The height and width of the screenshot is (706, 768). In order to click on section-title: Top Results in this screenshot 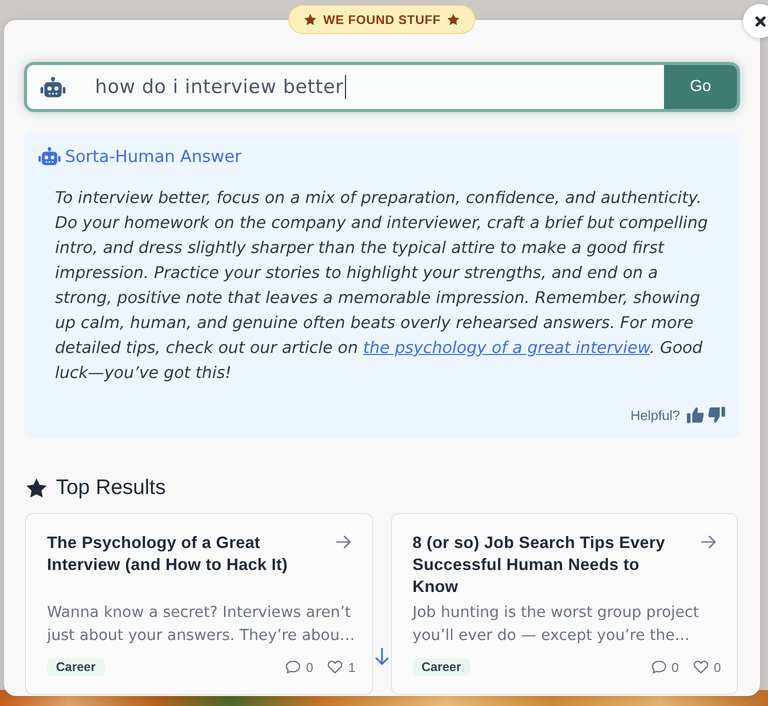, I will do `click(111, 488)`.